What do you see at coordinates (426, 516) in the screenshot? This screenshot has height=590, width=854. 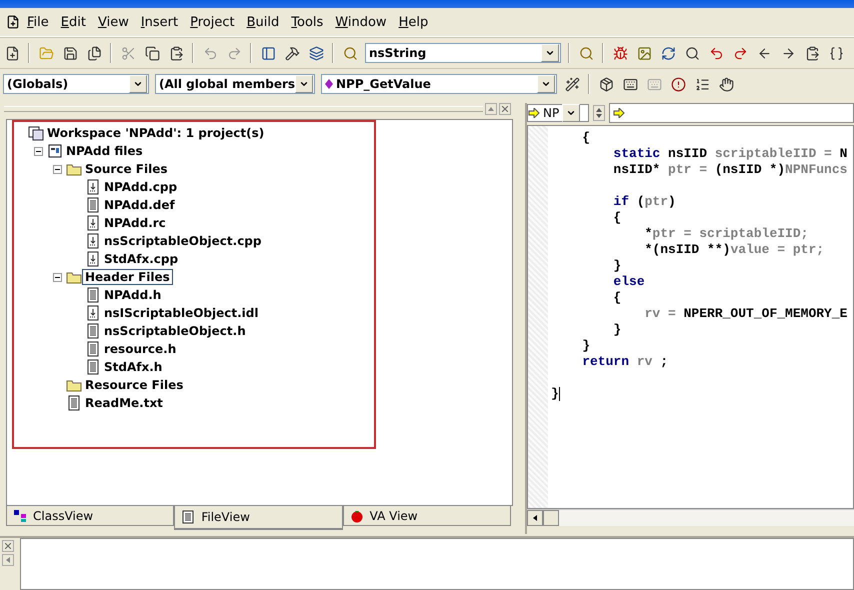 I see `view-tab: VA View` at bounding box center [426, 516].